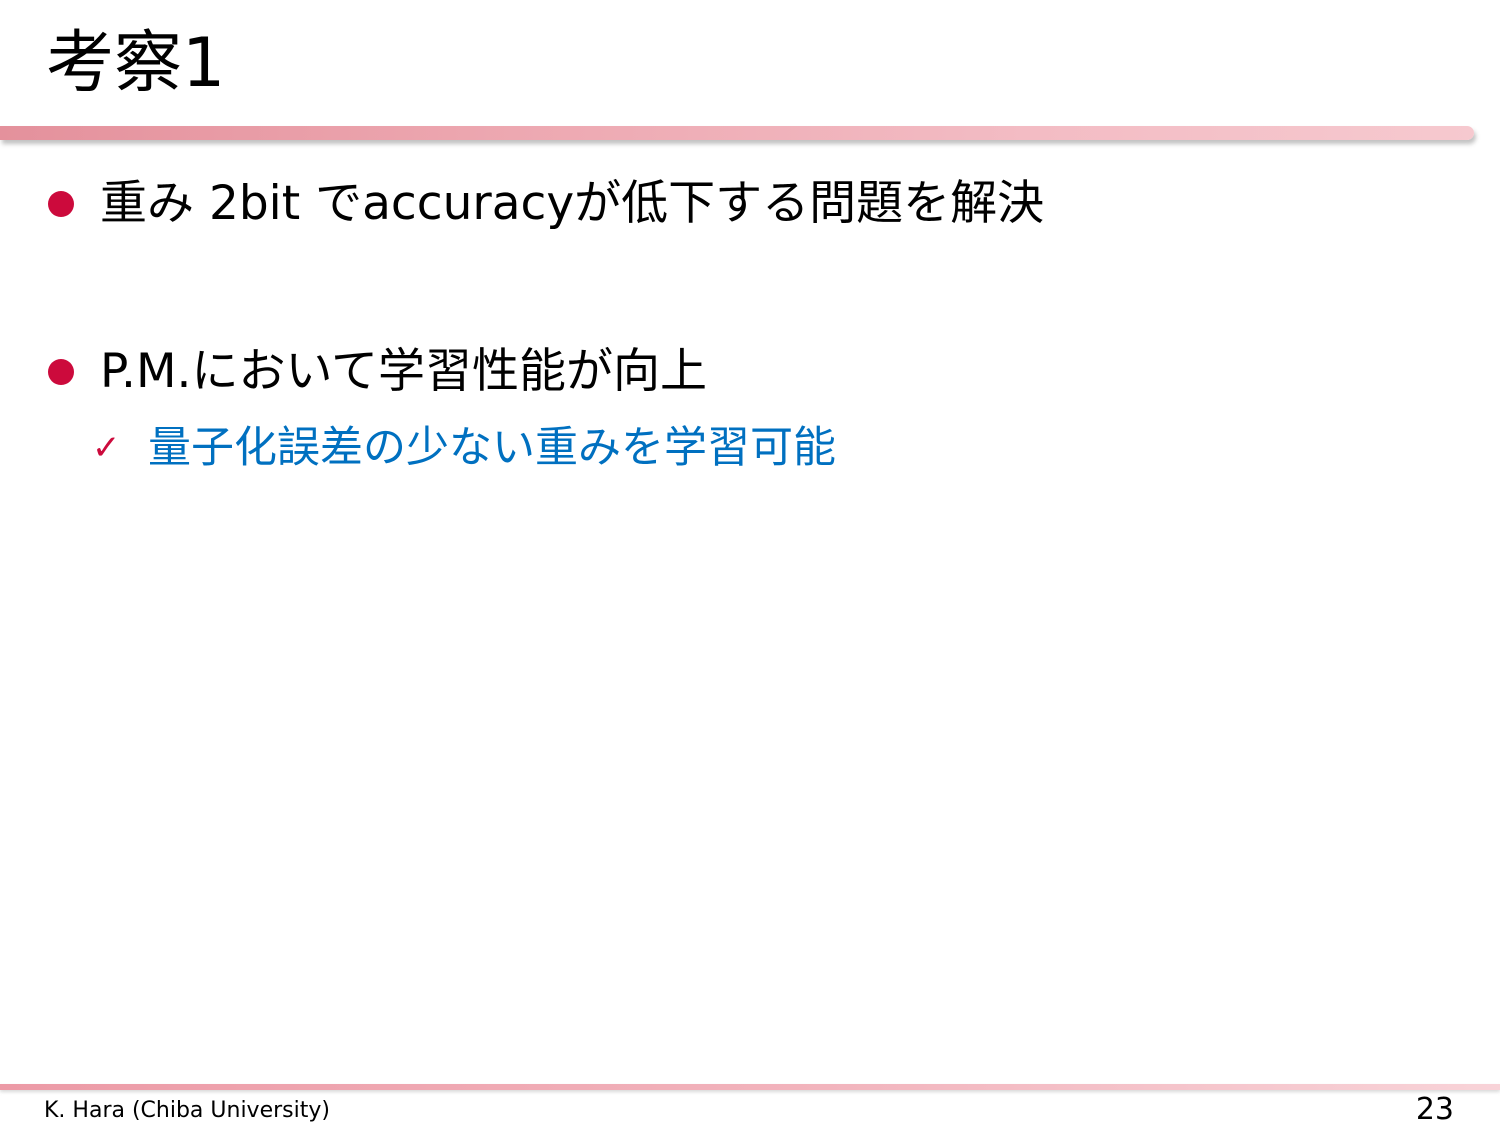 This screenshot has width=1500, height=1128. I want to click on footer-rule, so click(750, 1087).